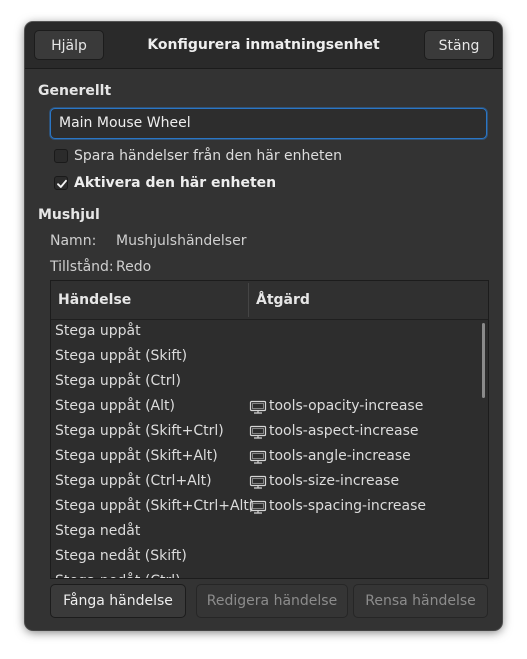 Image resolution: width=527 pixels, height=659 pixels. What do you see at coordinates (61, 156) in the screenshot?
I see `save-events-checkbox` at bounding box center [61, 156].